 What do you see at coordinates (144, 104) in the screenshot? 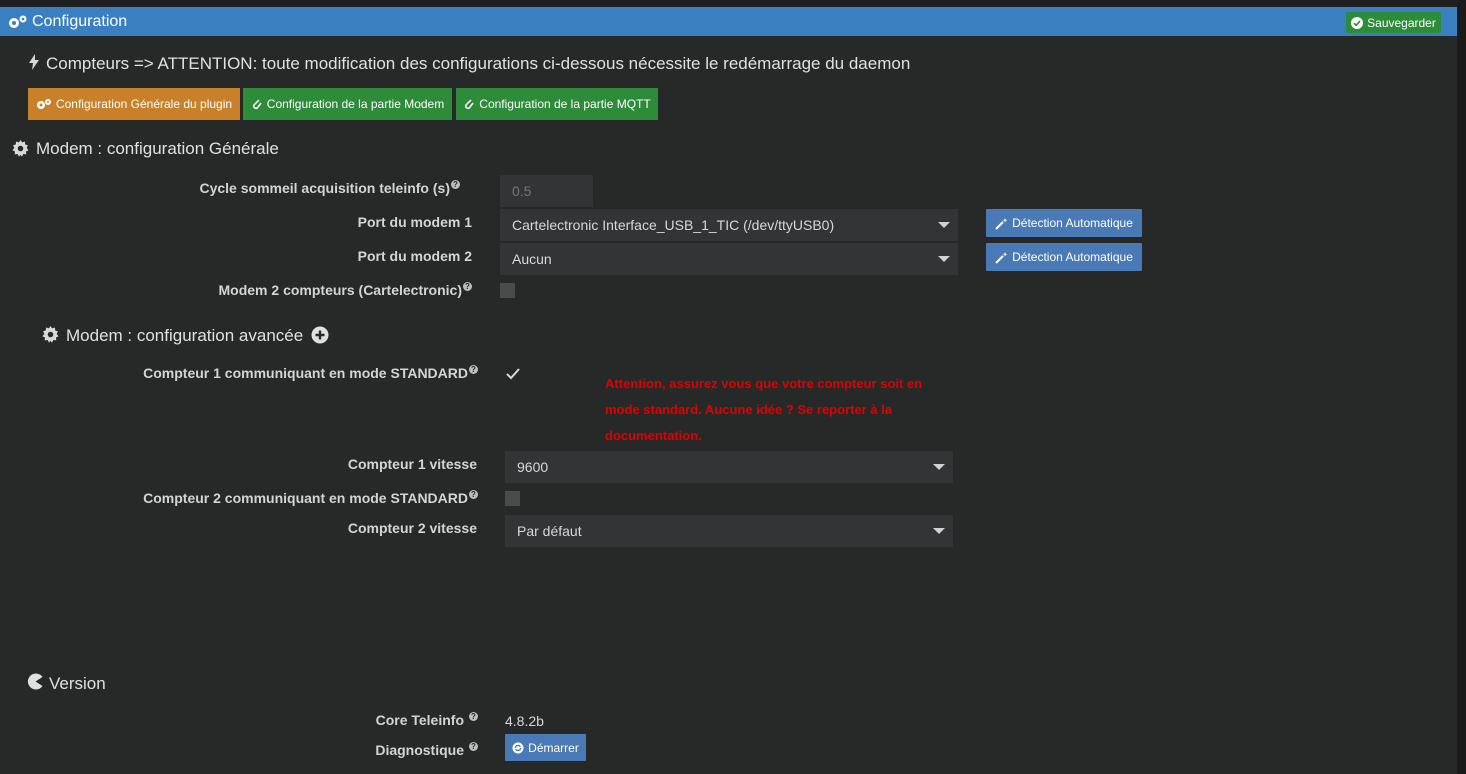
I see `tab-general-config-label: Configuration Générale du plugin` at bounding box center [144, 104].